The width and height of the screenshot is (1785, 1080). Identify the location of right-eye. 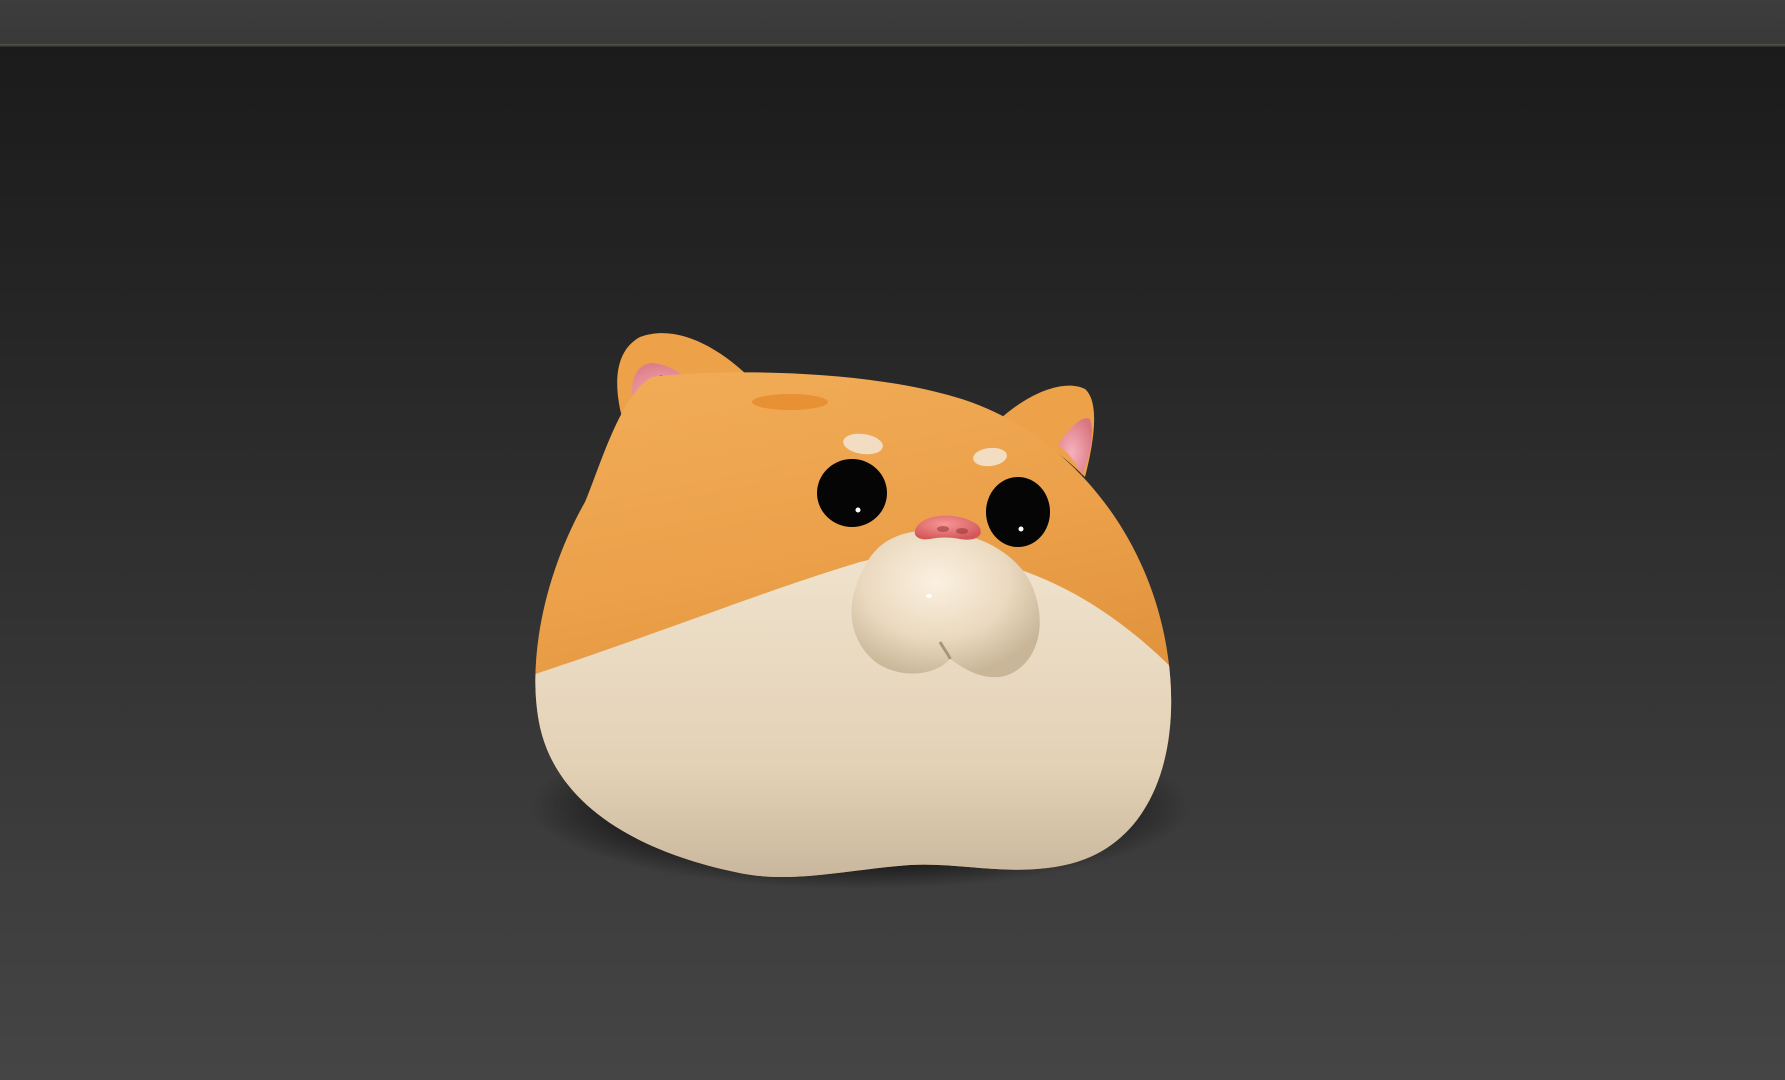
(1018, 512).